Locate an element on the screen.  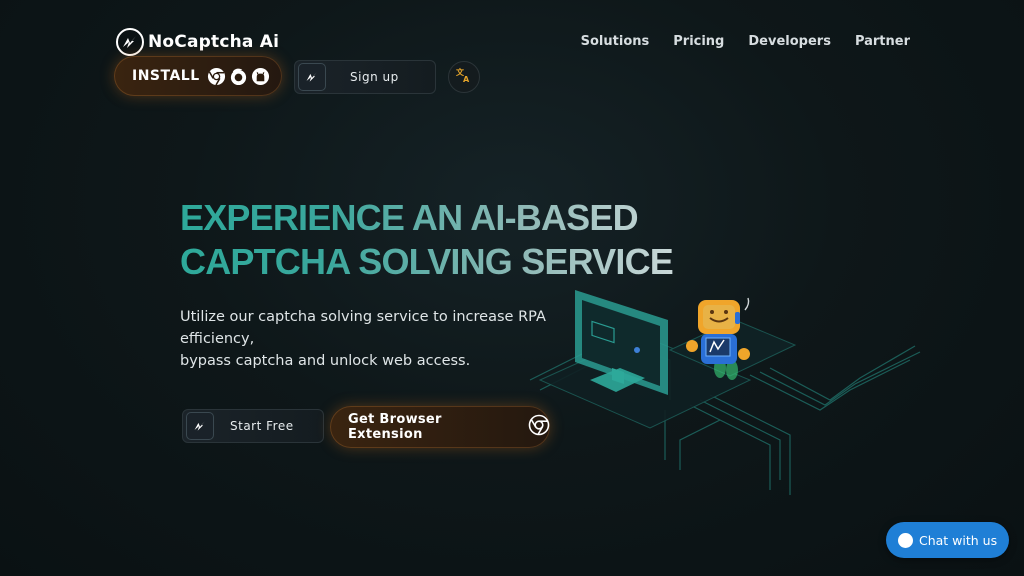
nocaptcha-logo-icon is located at coordinates (130, 42).